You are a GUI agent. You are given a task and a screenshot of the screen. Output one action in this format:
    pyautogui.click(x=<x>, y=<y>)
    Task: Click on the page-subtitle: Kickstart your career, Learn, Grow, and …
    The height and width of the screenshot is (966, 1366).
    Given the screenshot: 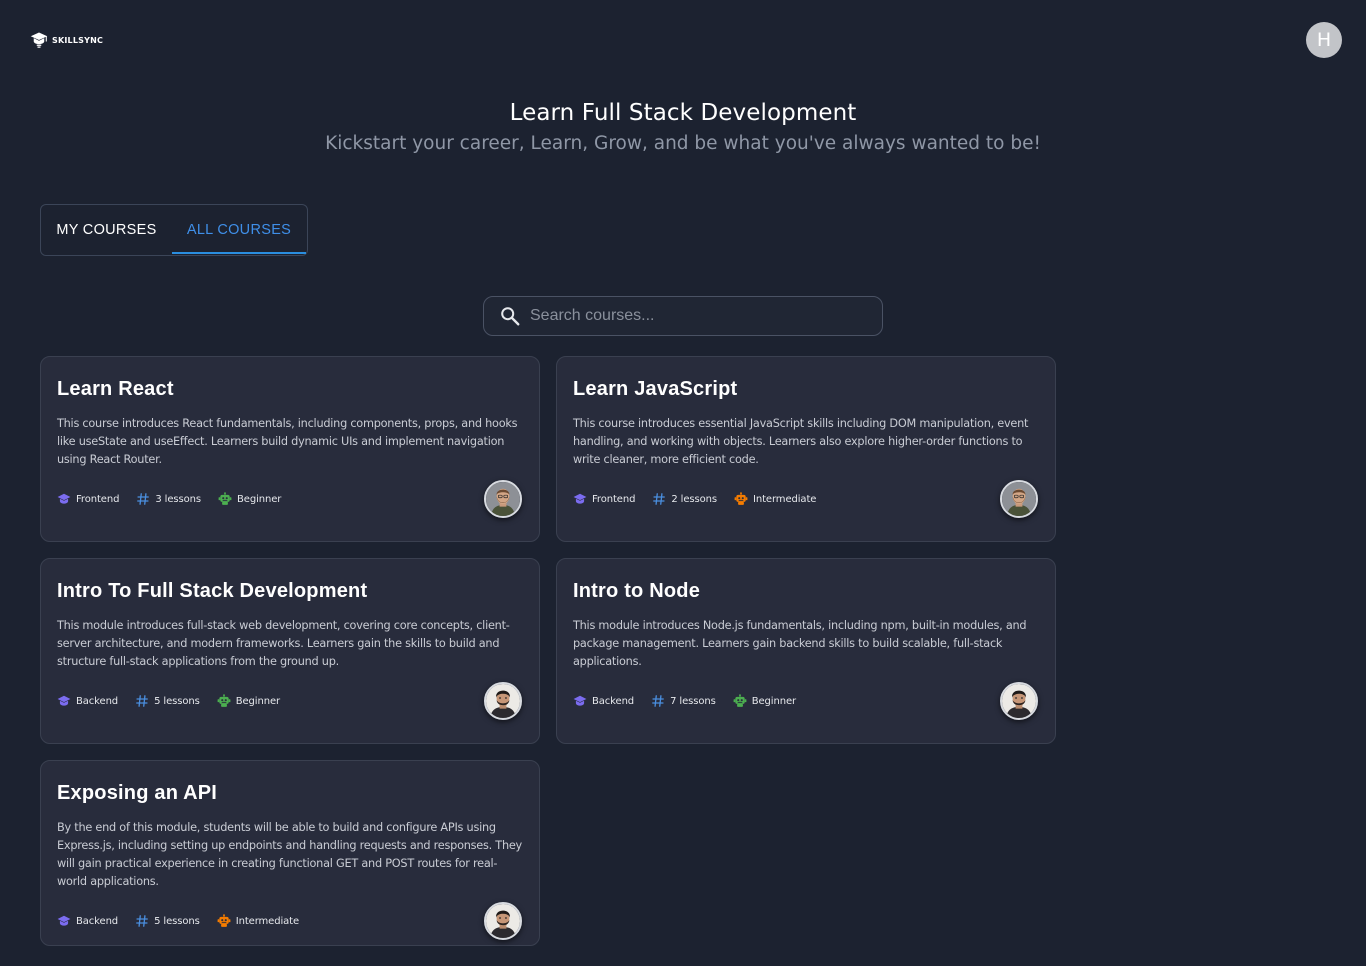 What is the action you would take?
    pyautogui.click(x=683, y=143)
    